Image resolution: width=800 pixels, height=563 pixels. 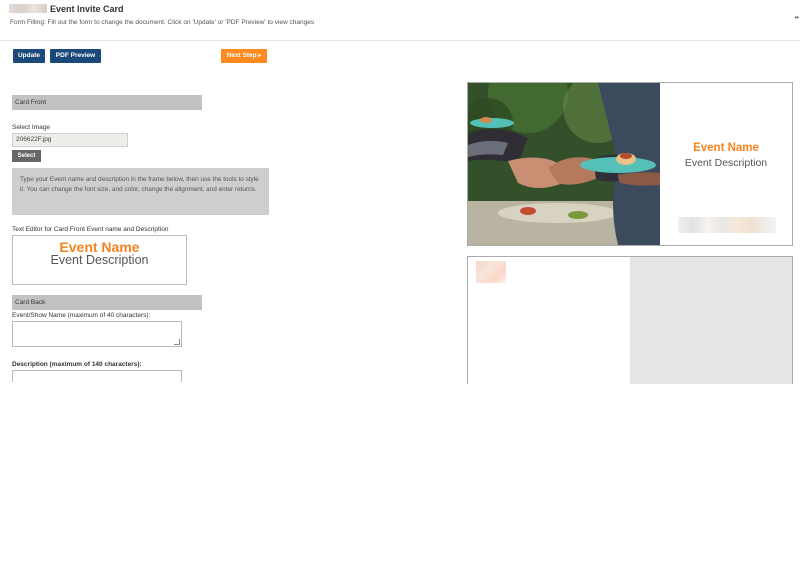 I want to click on resize-grip-icon, so click(x=177, y=342).